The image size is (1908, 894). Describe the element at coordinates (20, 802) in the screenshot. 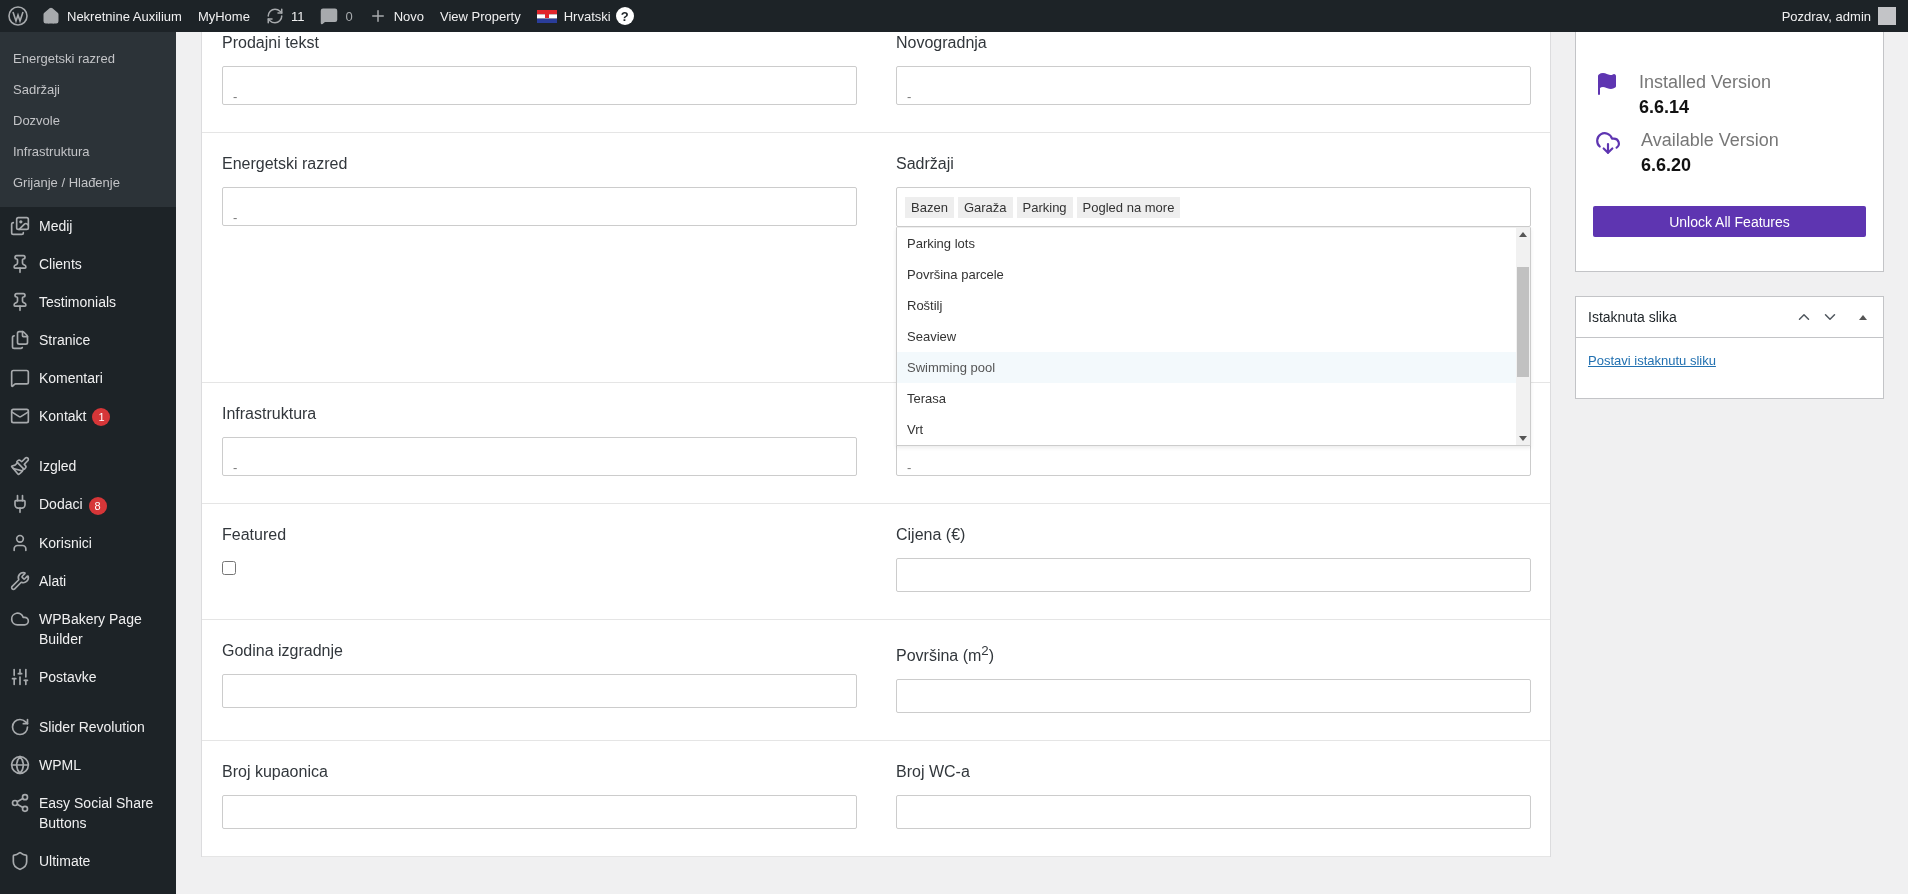

I see `share-icon` at that location.